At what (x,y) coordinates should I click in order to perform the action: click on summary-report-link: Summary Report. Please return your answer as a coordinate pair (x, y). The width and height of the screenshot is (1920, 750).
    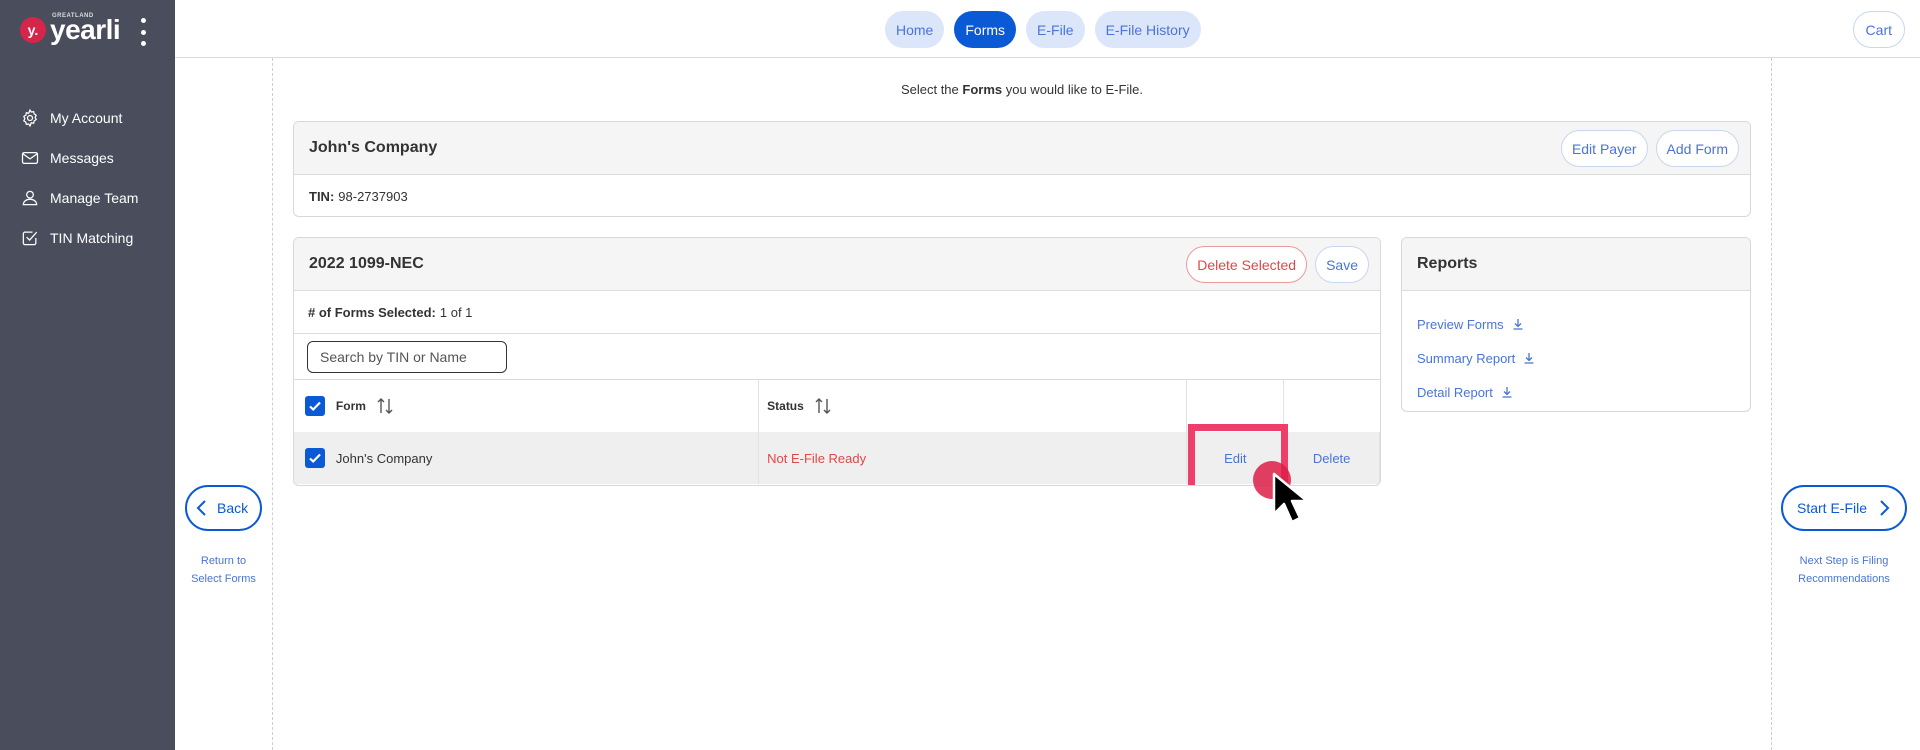
    Looking at the image, I should click on (1576, 358).